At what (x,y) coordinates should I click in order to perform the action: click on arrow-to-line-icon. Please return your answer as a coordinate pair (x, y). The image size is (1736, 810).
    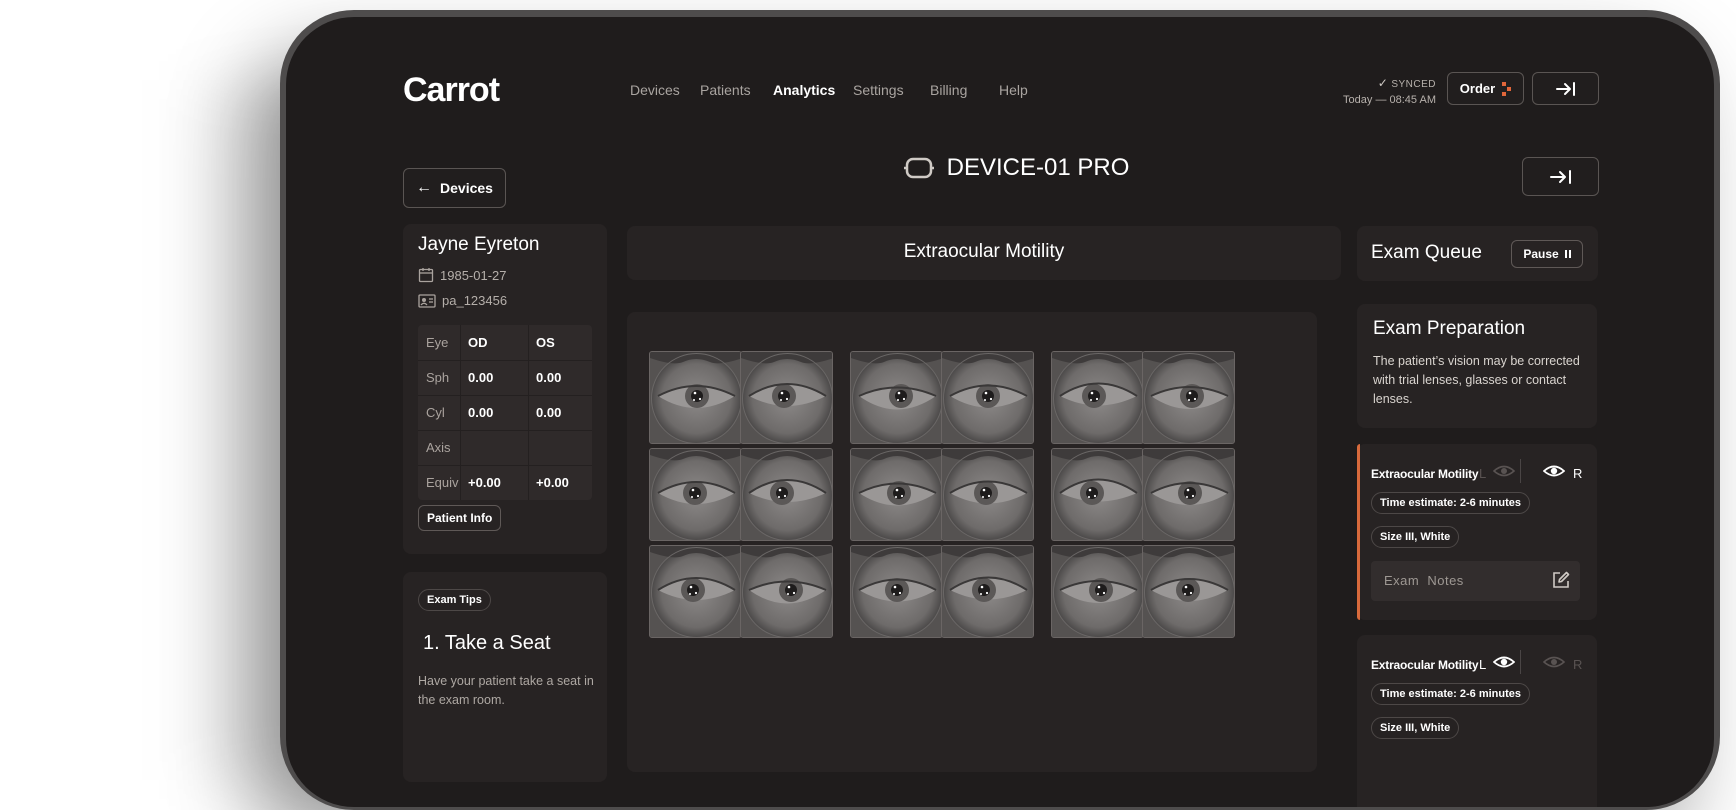
    Looking at the image, I should click on (1565, 88).